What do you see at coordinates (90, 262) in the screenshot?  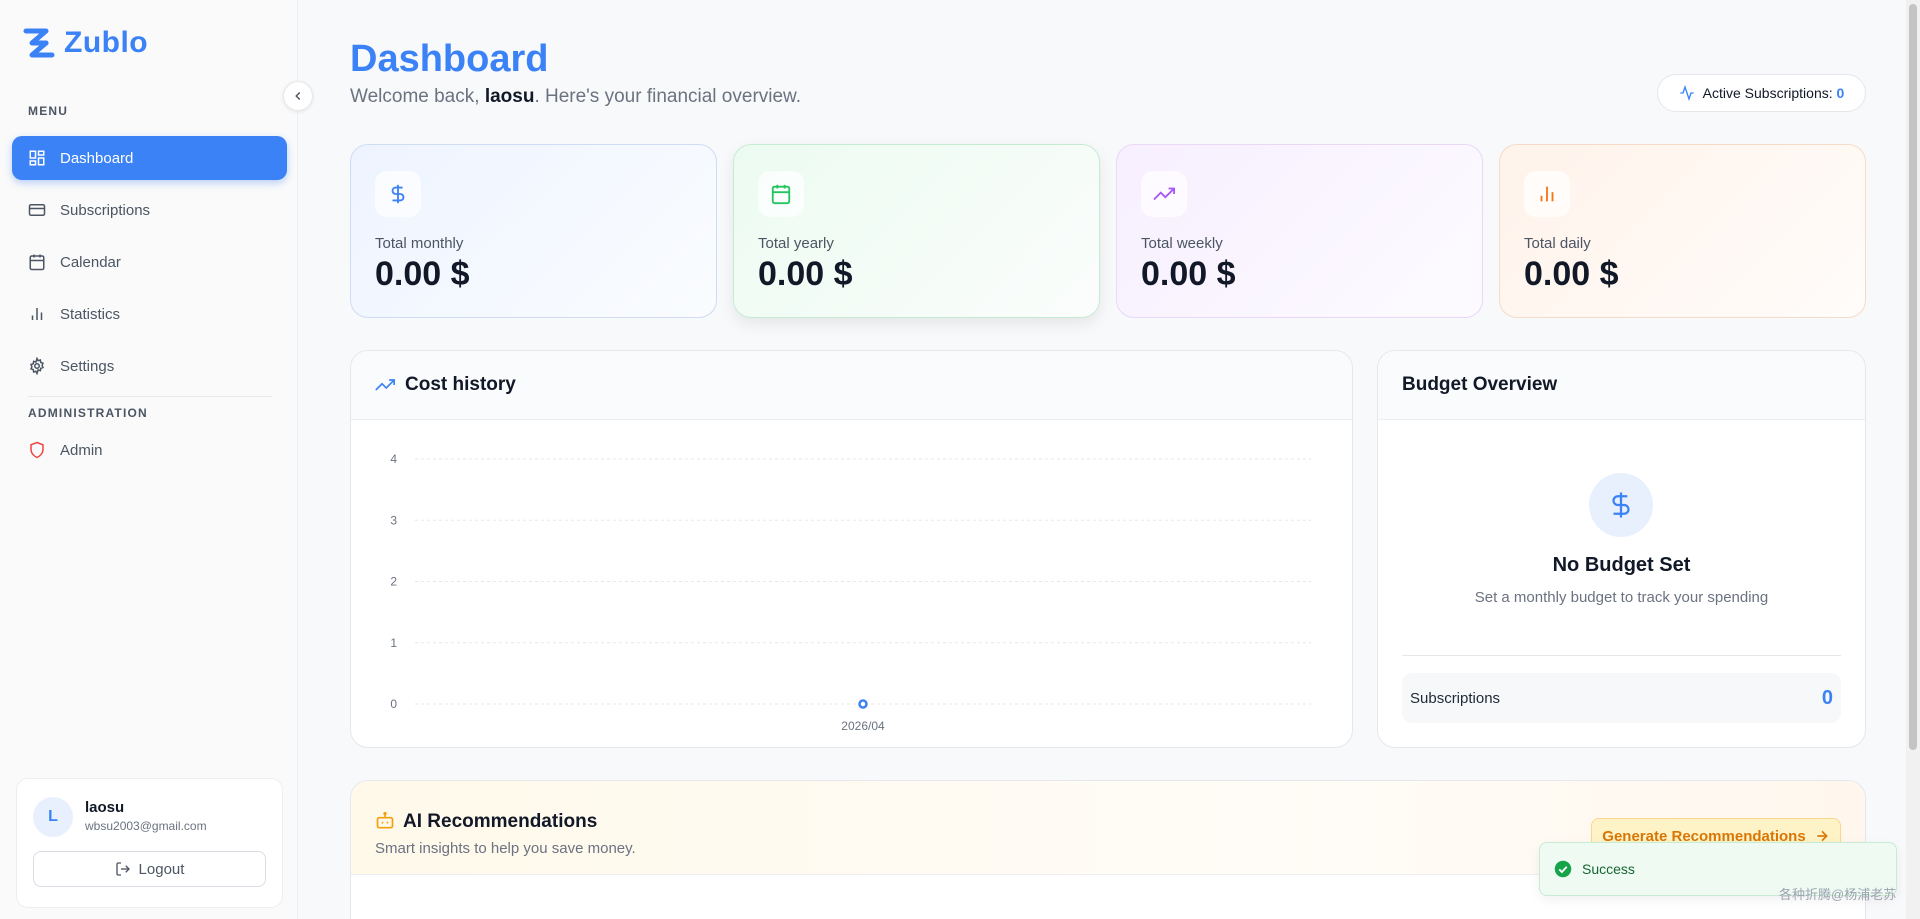 I see `sidebar-item-label: Calendar` at bounding box center [90, 262].